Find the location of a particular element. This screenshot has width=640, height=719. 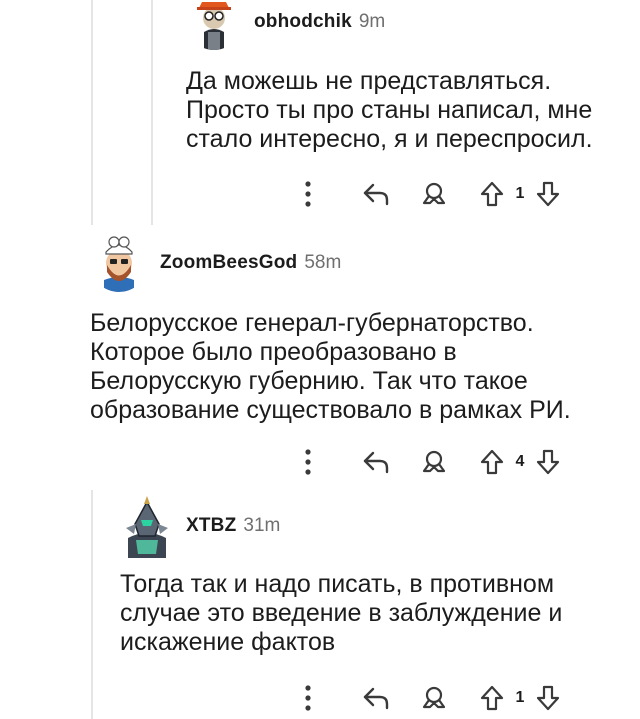

vote-score: 4 is located at coordinates (520, 461).